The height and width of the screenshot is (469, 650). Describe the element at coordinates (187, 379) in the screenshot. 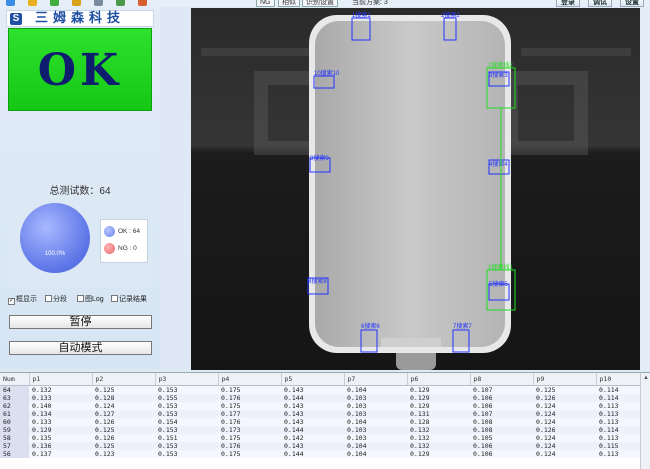

I see `col-p3: p3` at that location.